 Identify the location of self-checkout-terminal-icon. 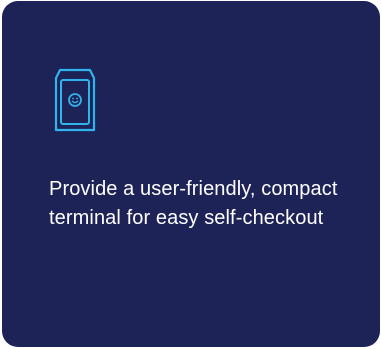
(75, 100).